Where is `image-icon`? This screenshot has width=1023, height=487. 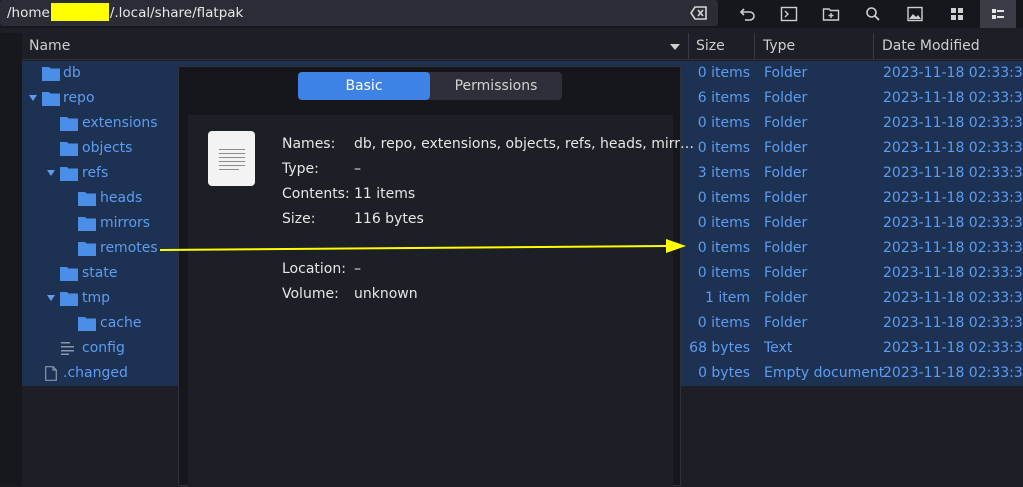 image-icon is located at coordinates (915, 14).